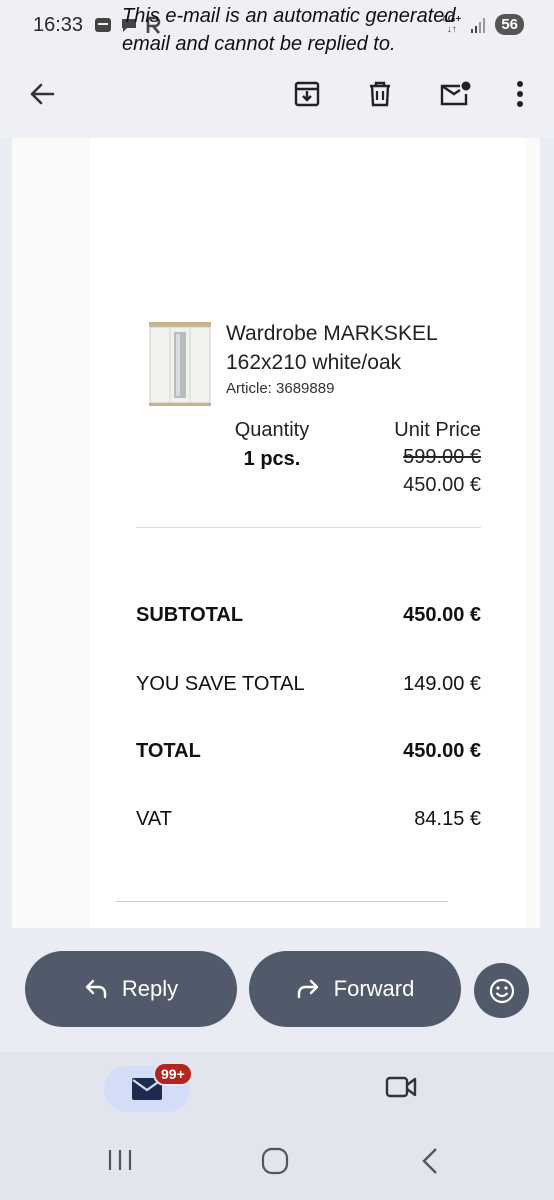 This screenshot has width=554, height=1200. I want to click on nav-meet, so click(401, 1089).